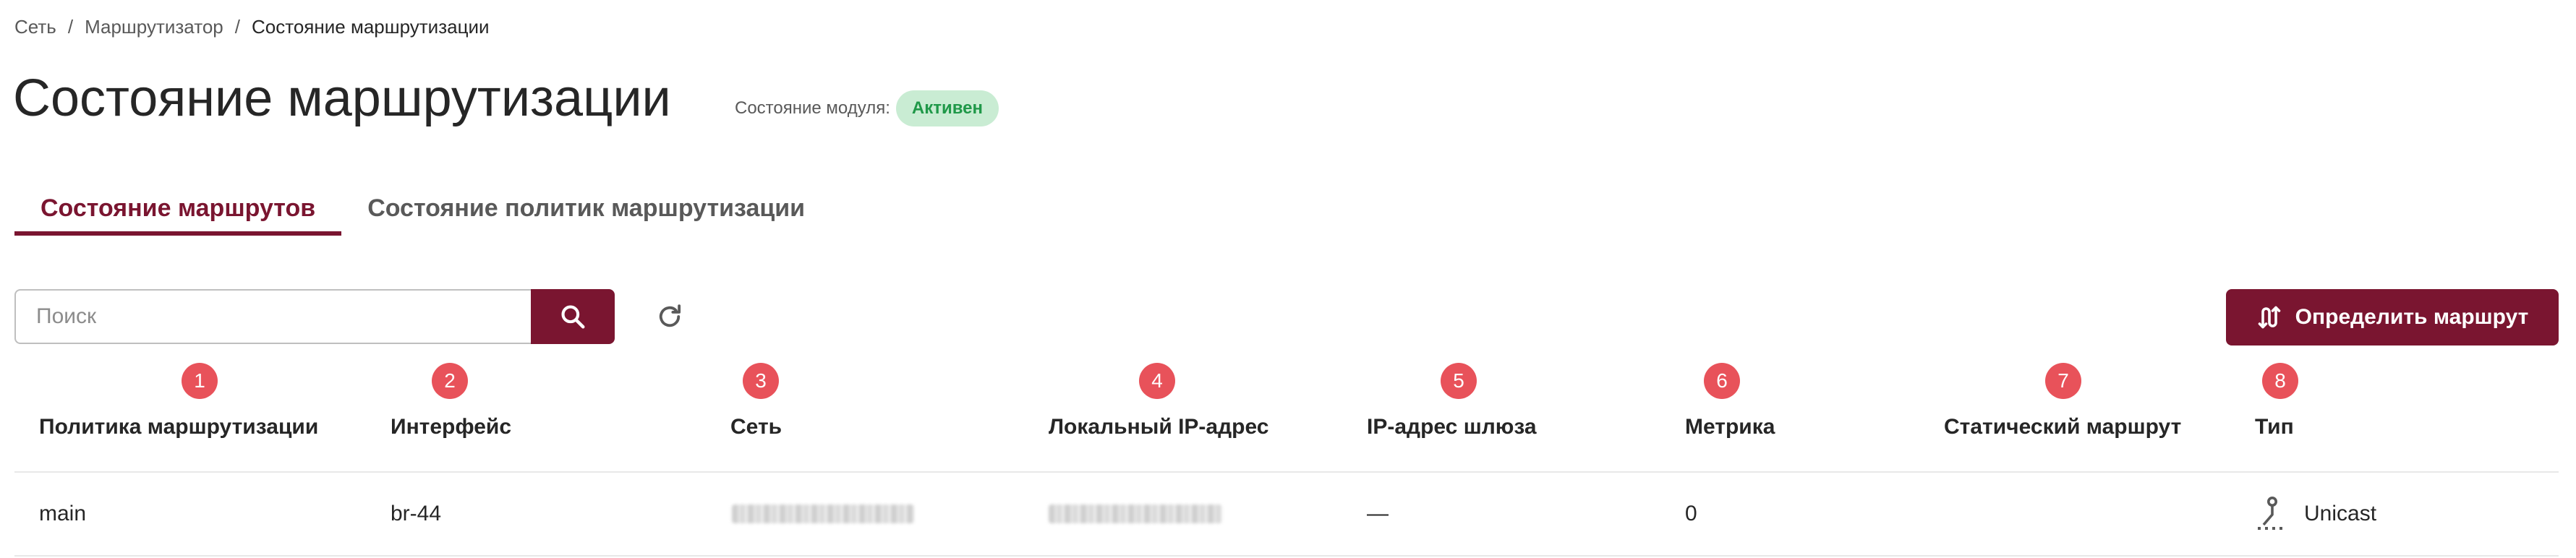 This screenshot has width=2576, height=558. I want to click on breadcrumb-current: Состояние маршрутизации, so click(370, 26).